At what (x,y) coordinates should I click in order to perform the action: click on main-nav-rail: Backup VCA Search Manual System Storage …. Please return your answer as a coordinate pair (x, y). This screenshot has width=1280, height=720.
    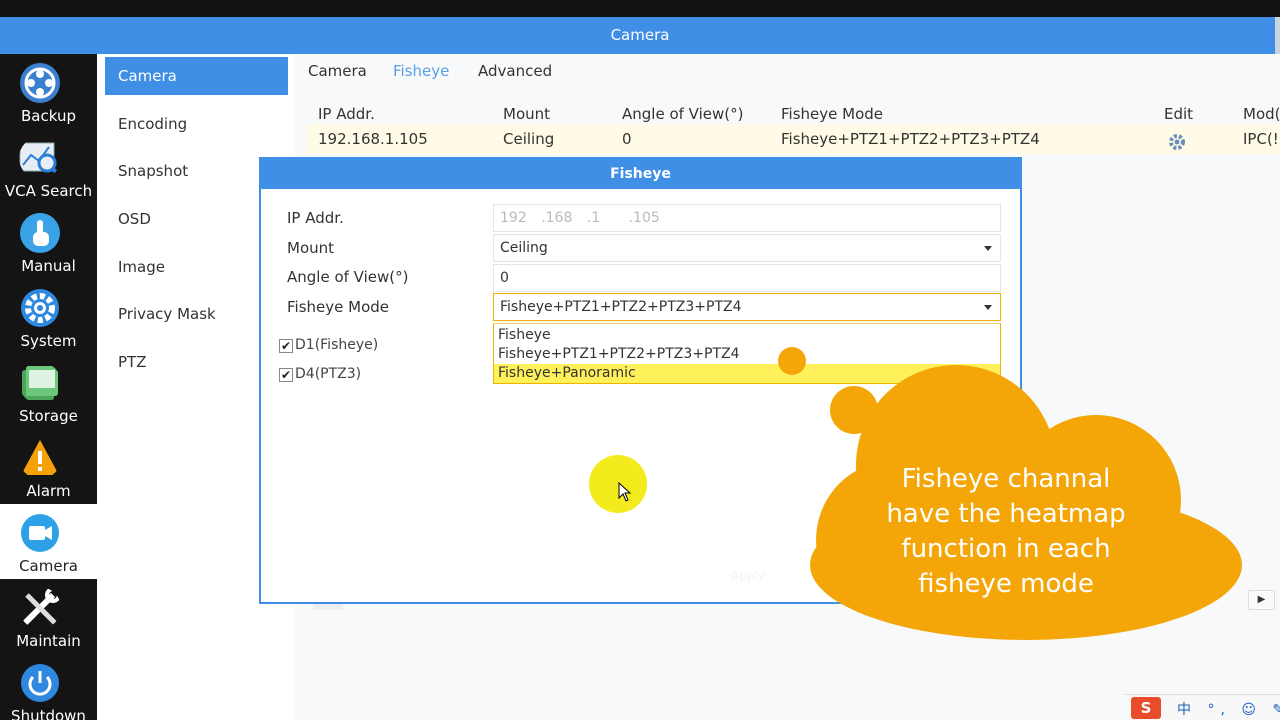
    Looking at the image, I should click on (48, 387).